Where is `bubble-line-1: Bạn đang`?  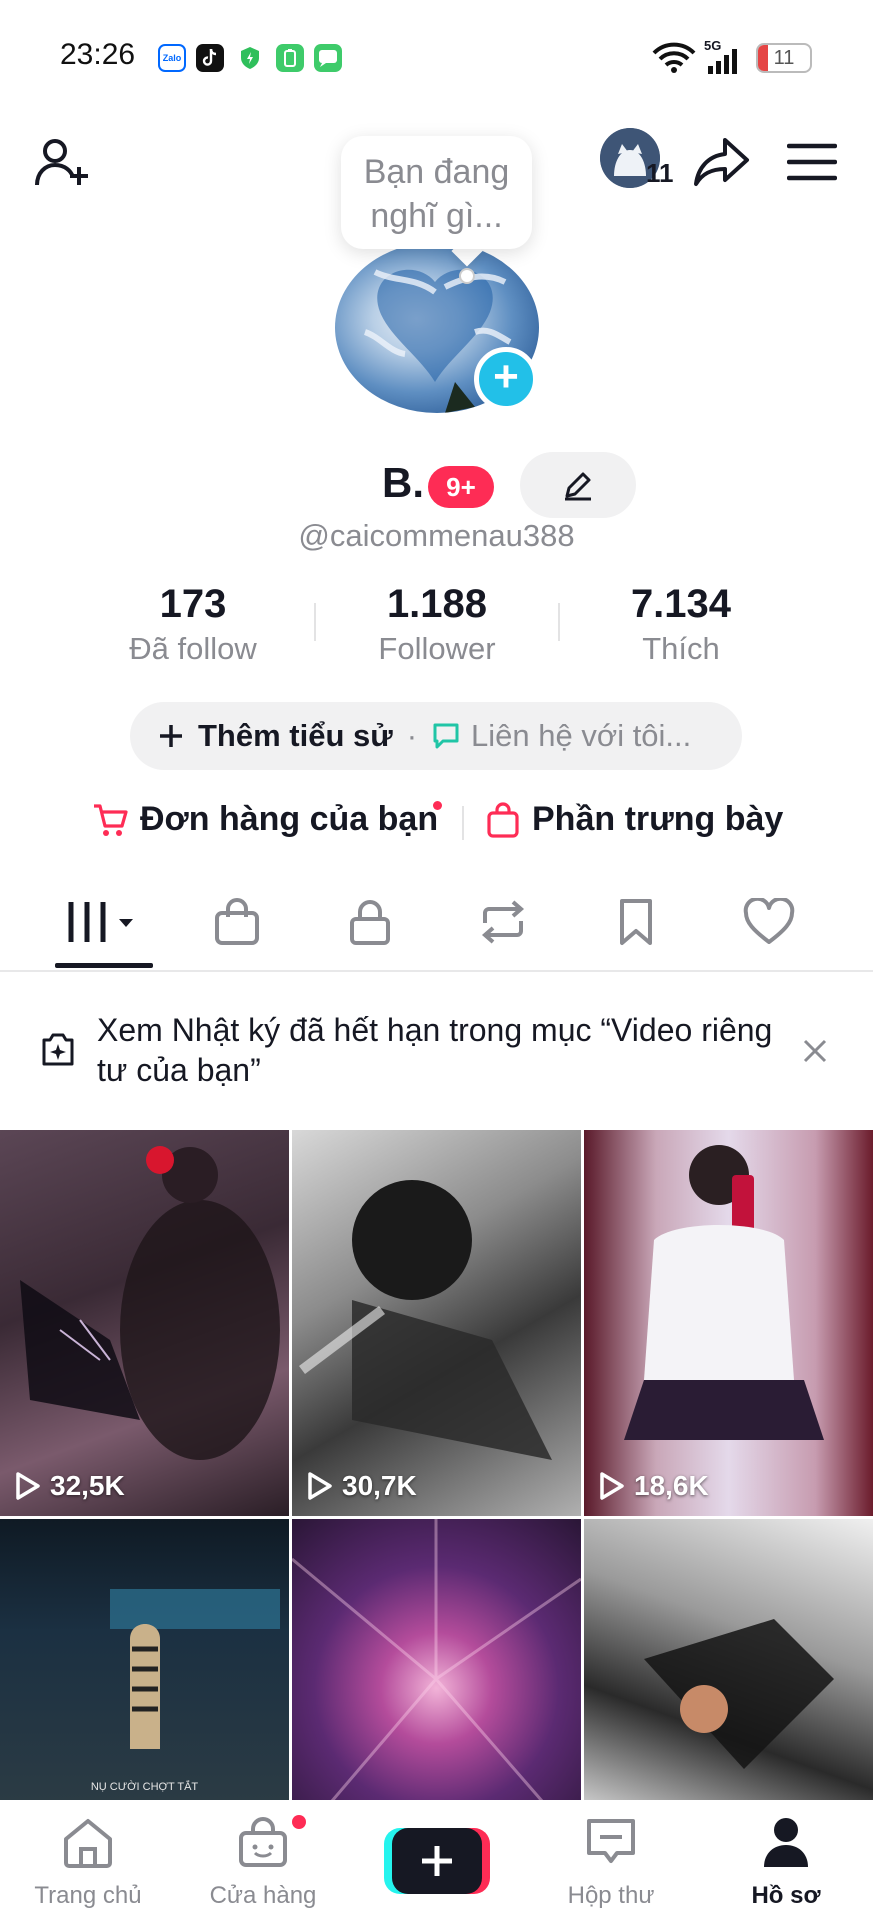
bubble-line-1: Bạn đang is located at coordinates (436, 172).